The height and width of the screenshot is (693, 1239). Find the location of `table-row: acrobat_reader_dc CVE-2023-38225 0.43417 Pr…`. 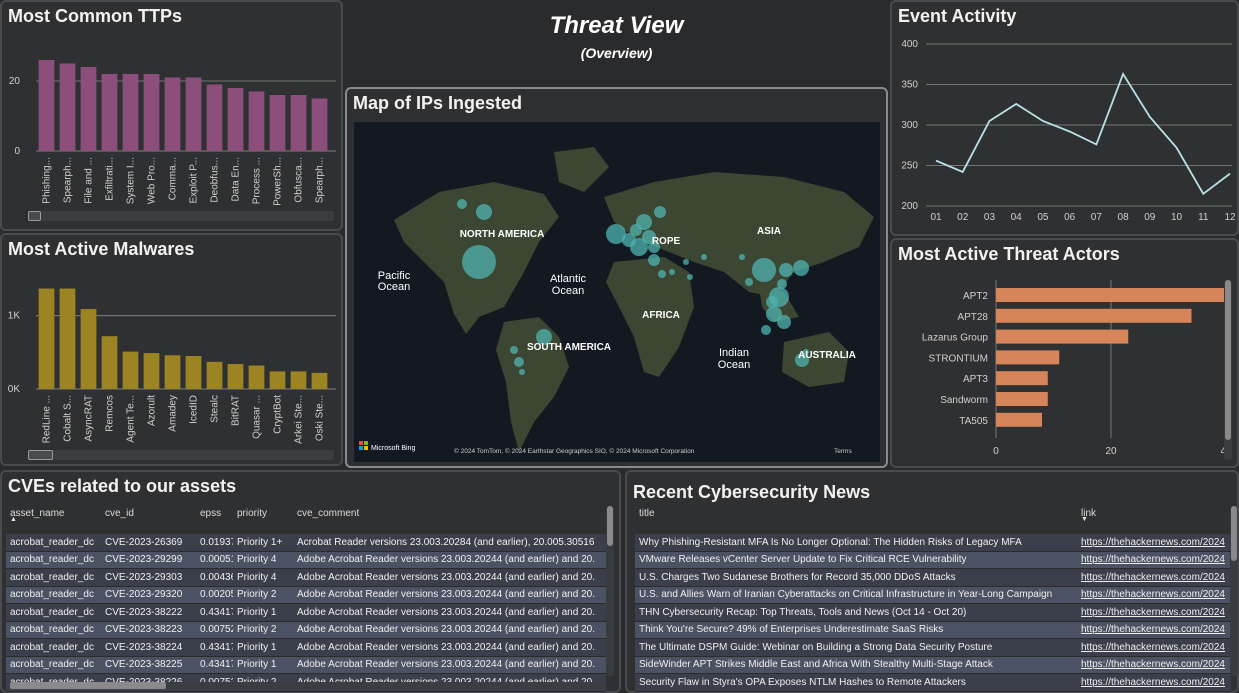

table-row: acrobat_reader_dc CVE-2023-38225 0.43417 Pr… is located at coordinates (306, 665).